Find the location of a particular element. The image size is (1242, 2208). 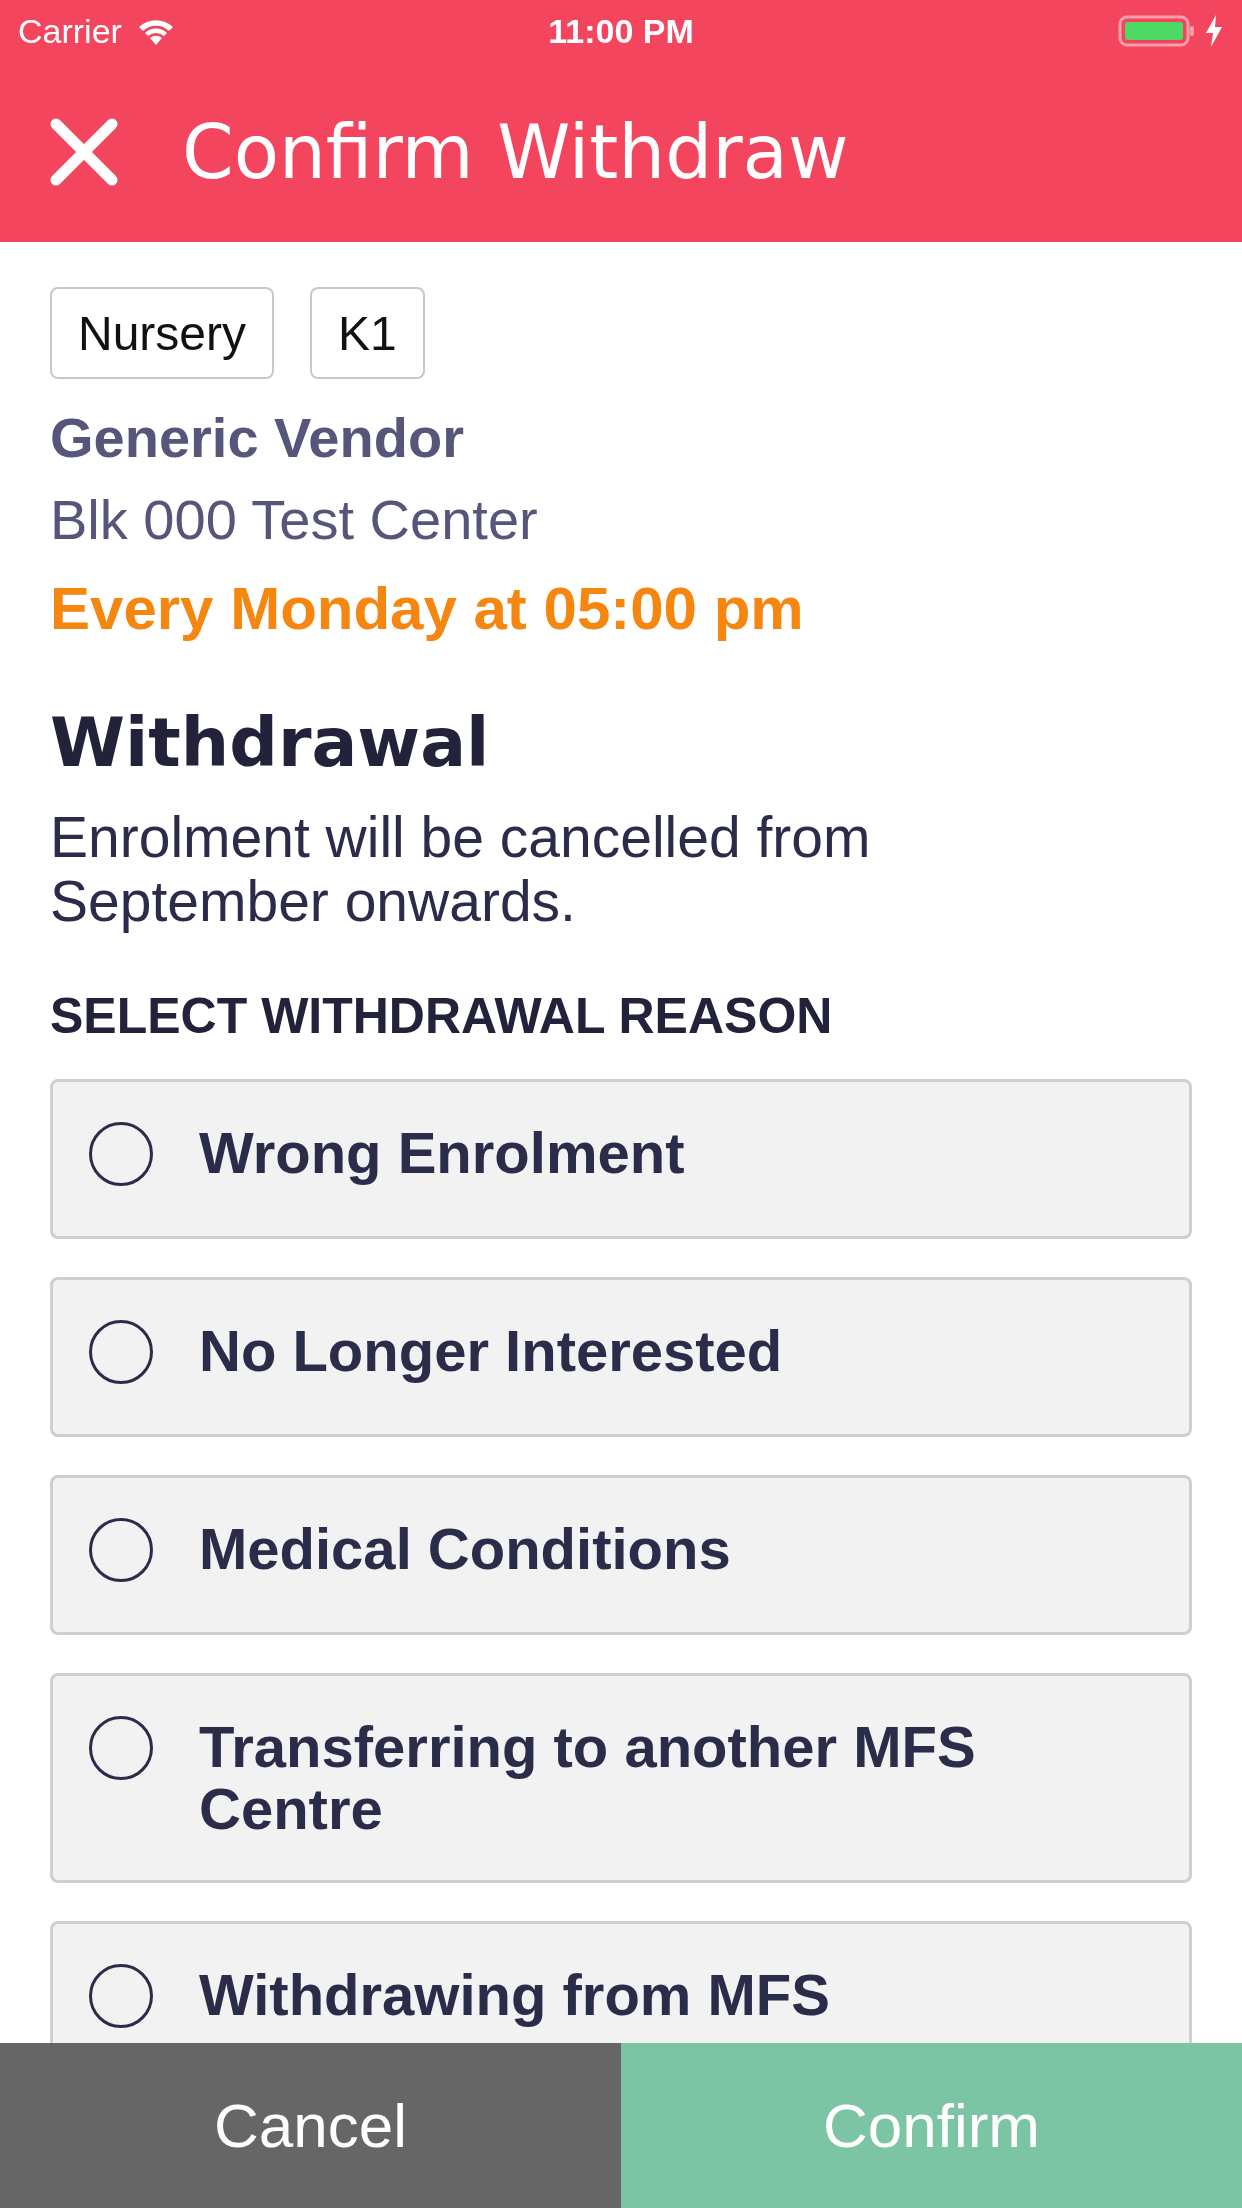

screen-title: Confirm Withdraw is located at coordinates (515, 152).